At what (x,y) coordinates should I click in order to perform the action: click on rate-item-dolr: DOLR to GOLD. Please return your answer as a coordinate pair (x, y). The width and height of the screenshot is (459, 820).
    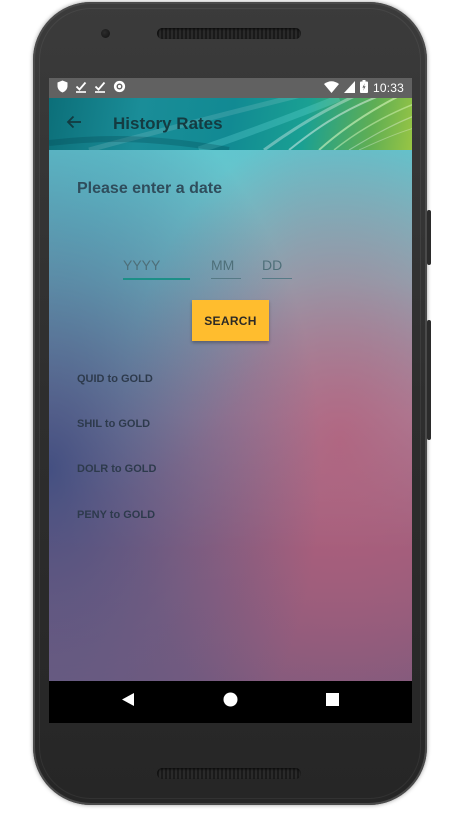
    Looking at the image, I should click on (116, 469).